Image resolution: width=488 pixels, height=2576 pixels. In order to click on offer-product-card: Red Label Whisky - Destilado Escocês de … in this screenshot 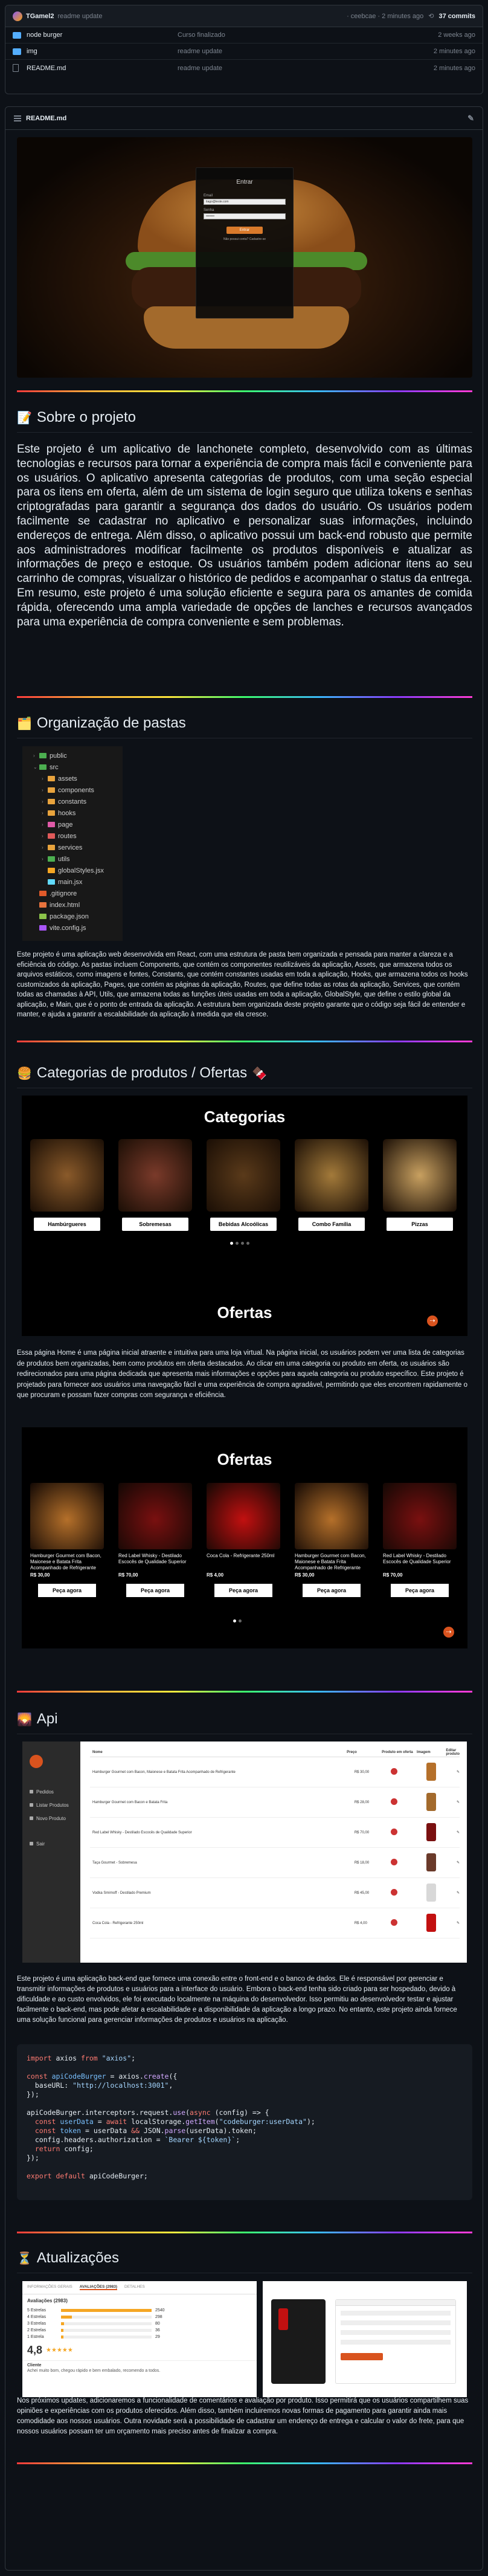, I will do `click(155, 1540)`.